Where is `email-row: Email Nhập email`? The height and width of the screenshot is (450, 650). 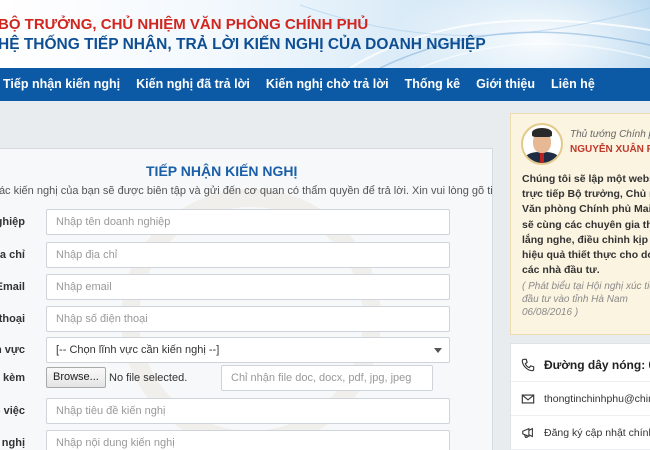 email-row: Email Nhập email is located at coordinates (245, 287).